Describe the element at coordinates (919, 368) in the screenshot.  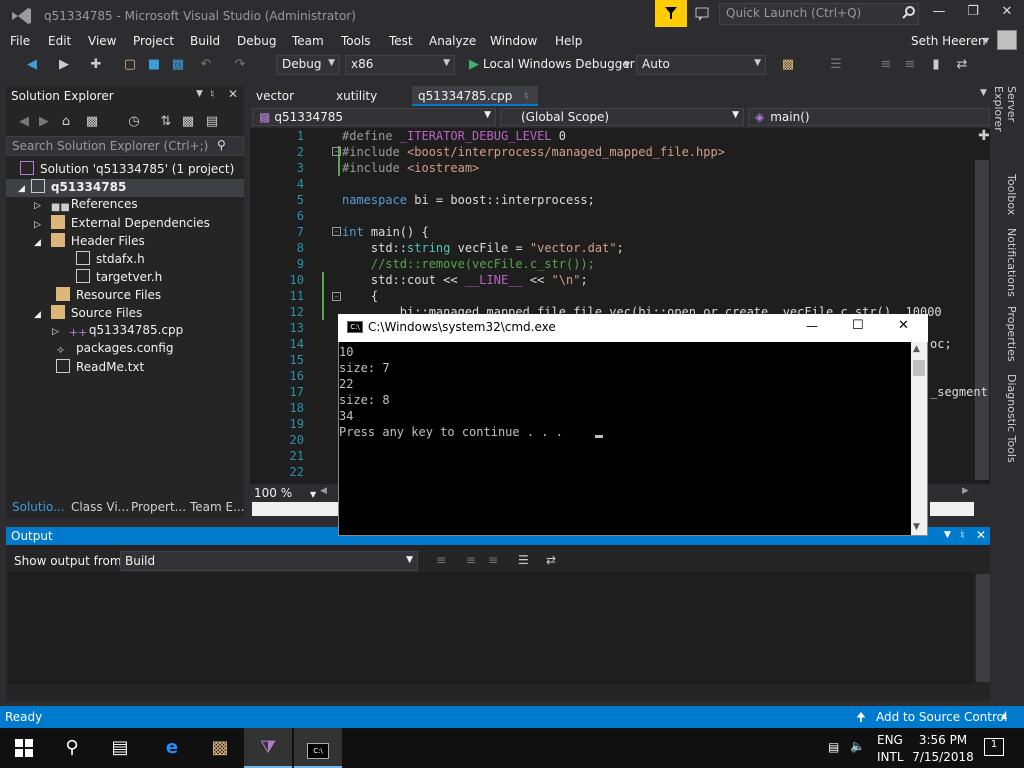
I see `cmd-scroll-thumb` at that location.